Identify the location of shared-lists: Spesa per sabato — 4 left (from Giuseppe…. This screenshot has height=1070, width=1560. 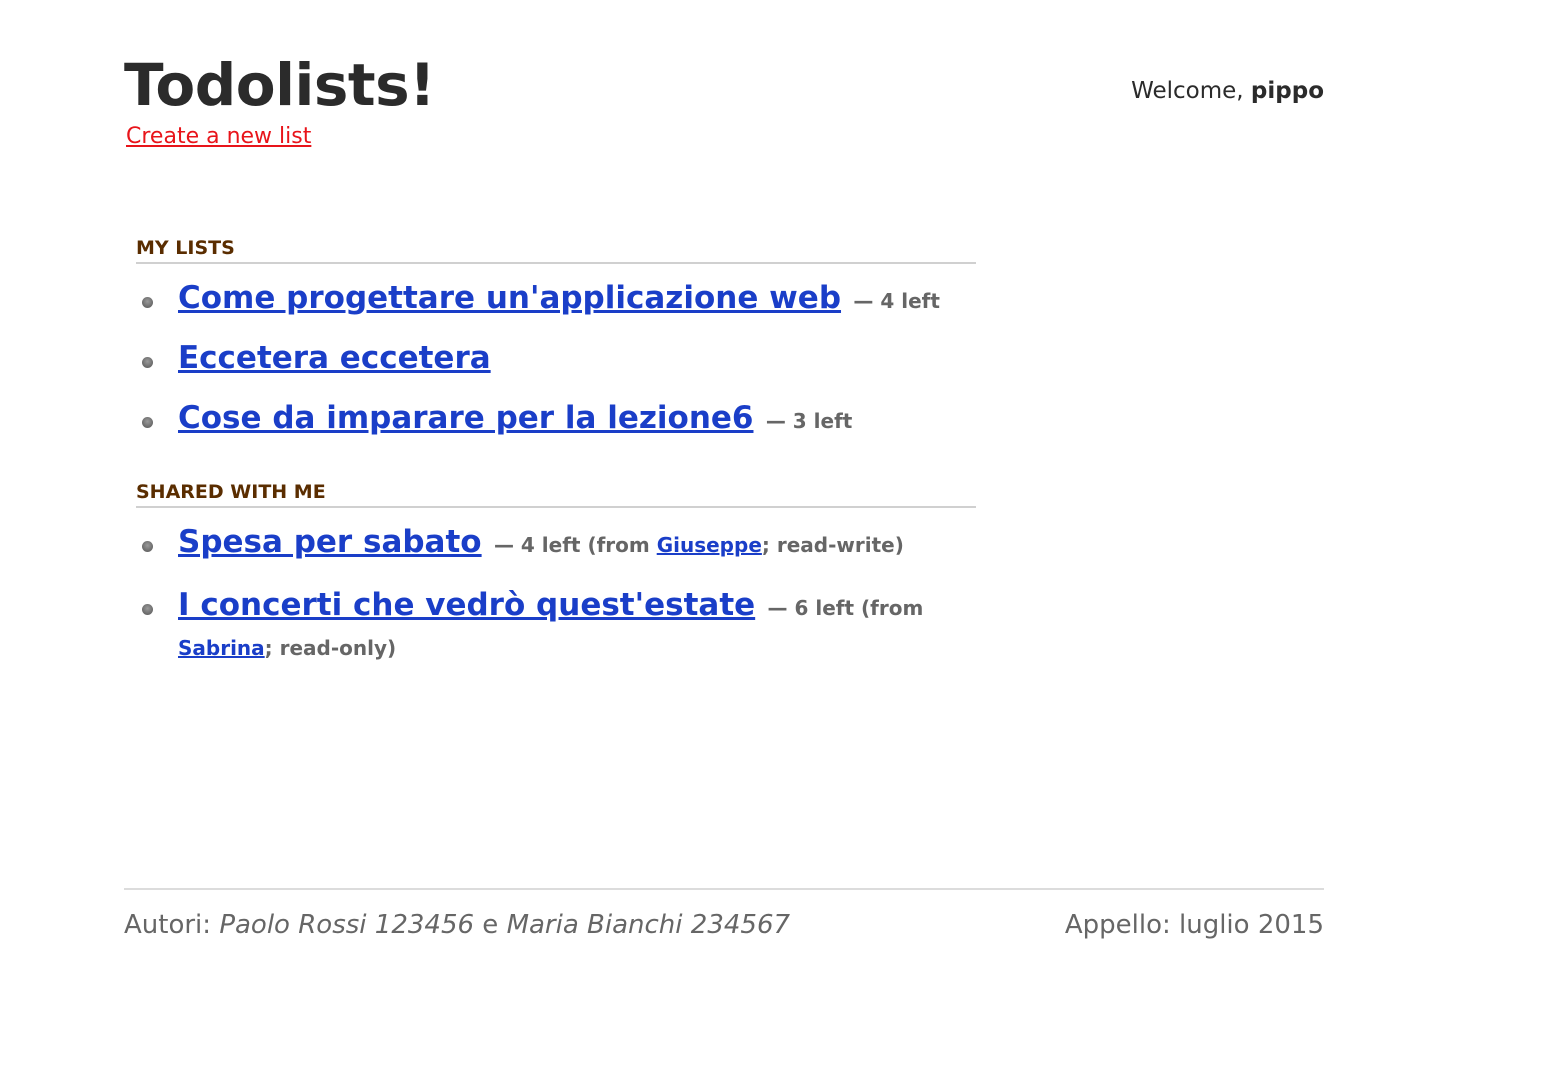
(556, 595).